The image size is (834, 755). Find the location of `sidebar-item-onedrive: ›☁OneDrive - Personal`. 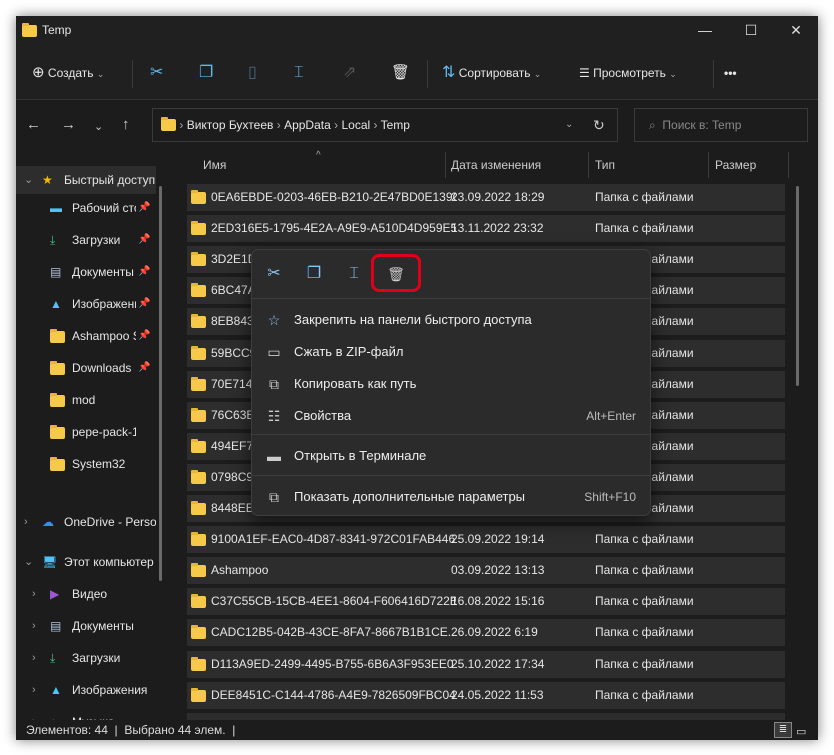

sidebar-item-onedrive: ›☁OneDrive - Personal is located at coordinates (86, 522).